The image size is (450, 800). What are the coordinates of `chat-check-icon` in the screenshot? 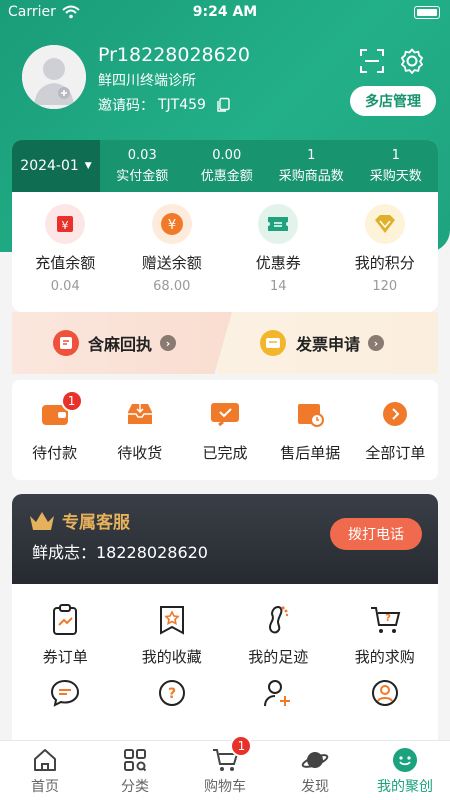 It's located at (225, 415).